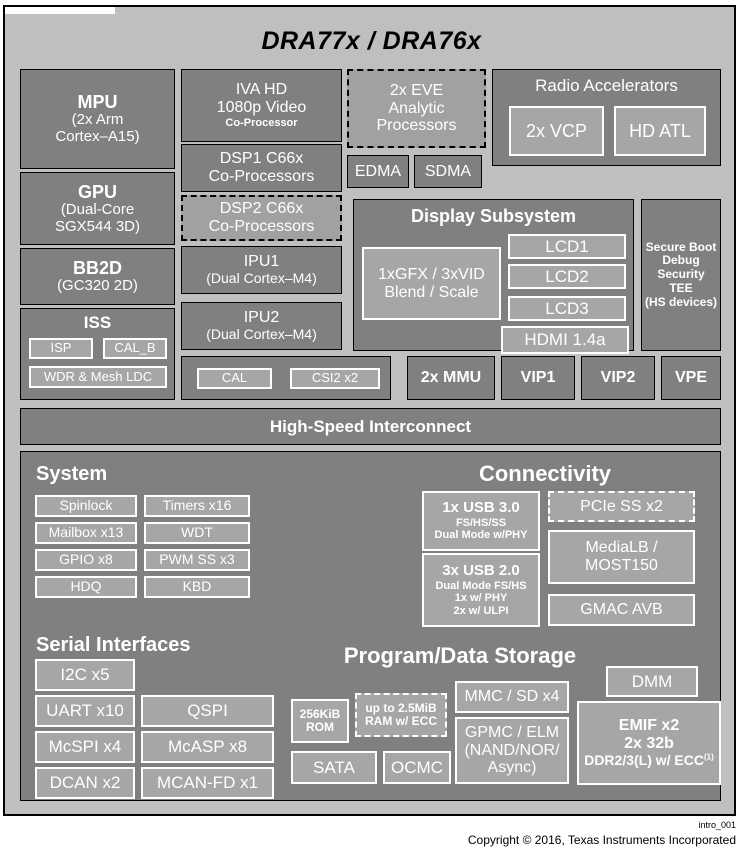 Image resolution: width=743 pixels, height=849 pixels. Describe the element at coordinates (567, 308) in the screenshot. I see `display-output-lcd3: LCD3` at that location.